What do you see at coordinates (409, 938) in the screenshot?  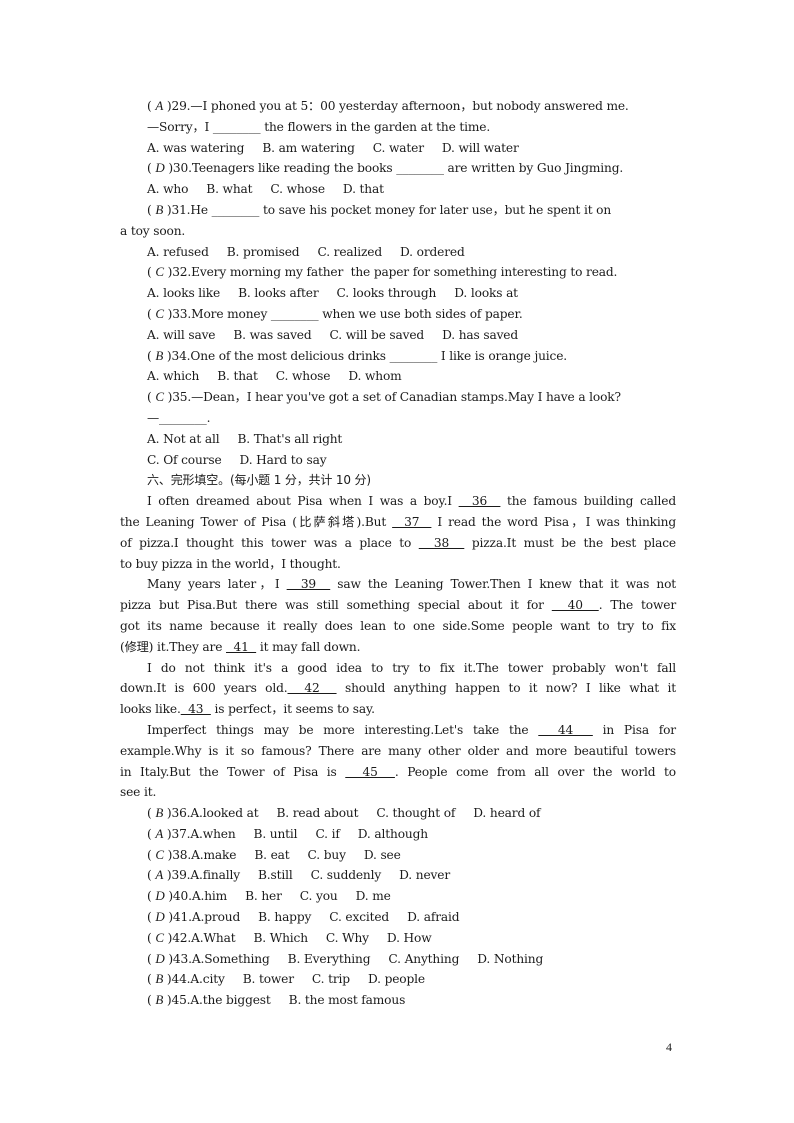 I see `option: D. How` at bounding box center [409, 938].